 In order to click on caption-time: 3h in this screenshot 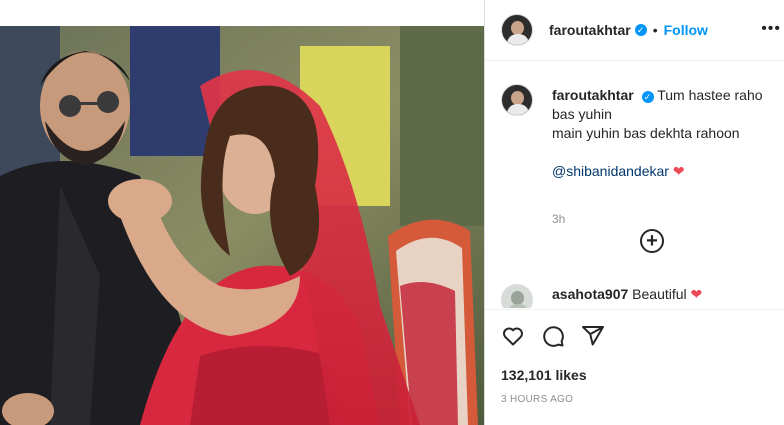, I will do `click(559, 219)`.